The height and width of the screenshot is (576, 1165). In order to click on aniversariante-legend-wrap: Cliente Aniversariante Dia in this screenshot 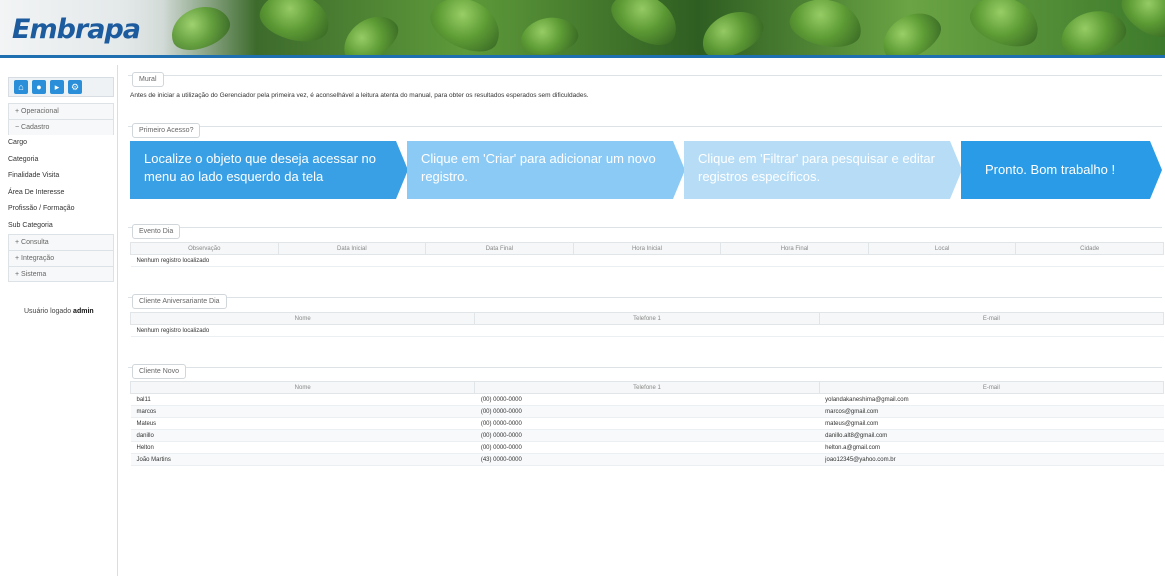, I will do `click(179, 299)`.